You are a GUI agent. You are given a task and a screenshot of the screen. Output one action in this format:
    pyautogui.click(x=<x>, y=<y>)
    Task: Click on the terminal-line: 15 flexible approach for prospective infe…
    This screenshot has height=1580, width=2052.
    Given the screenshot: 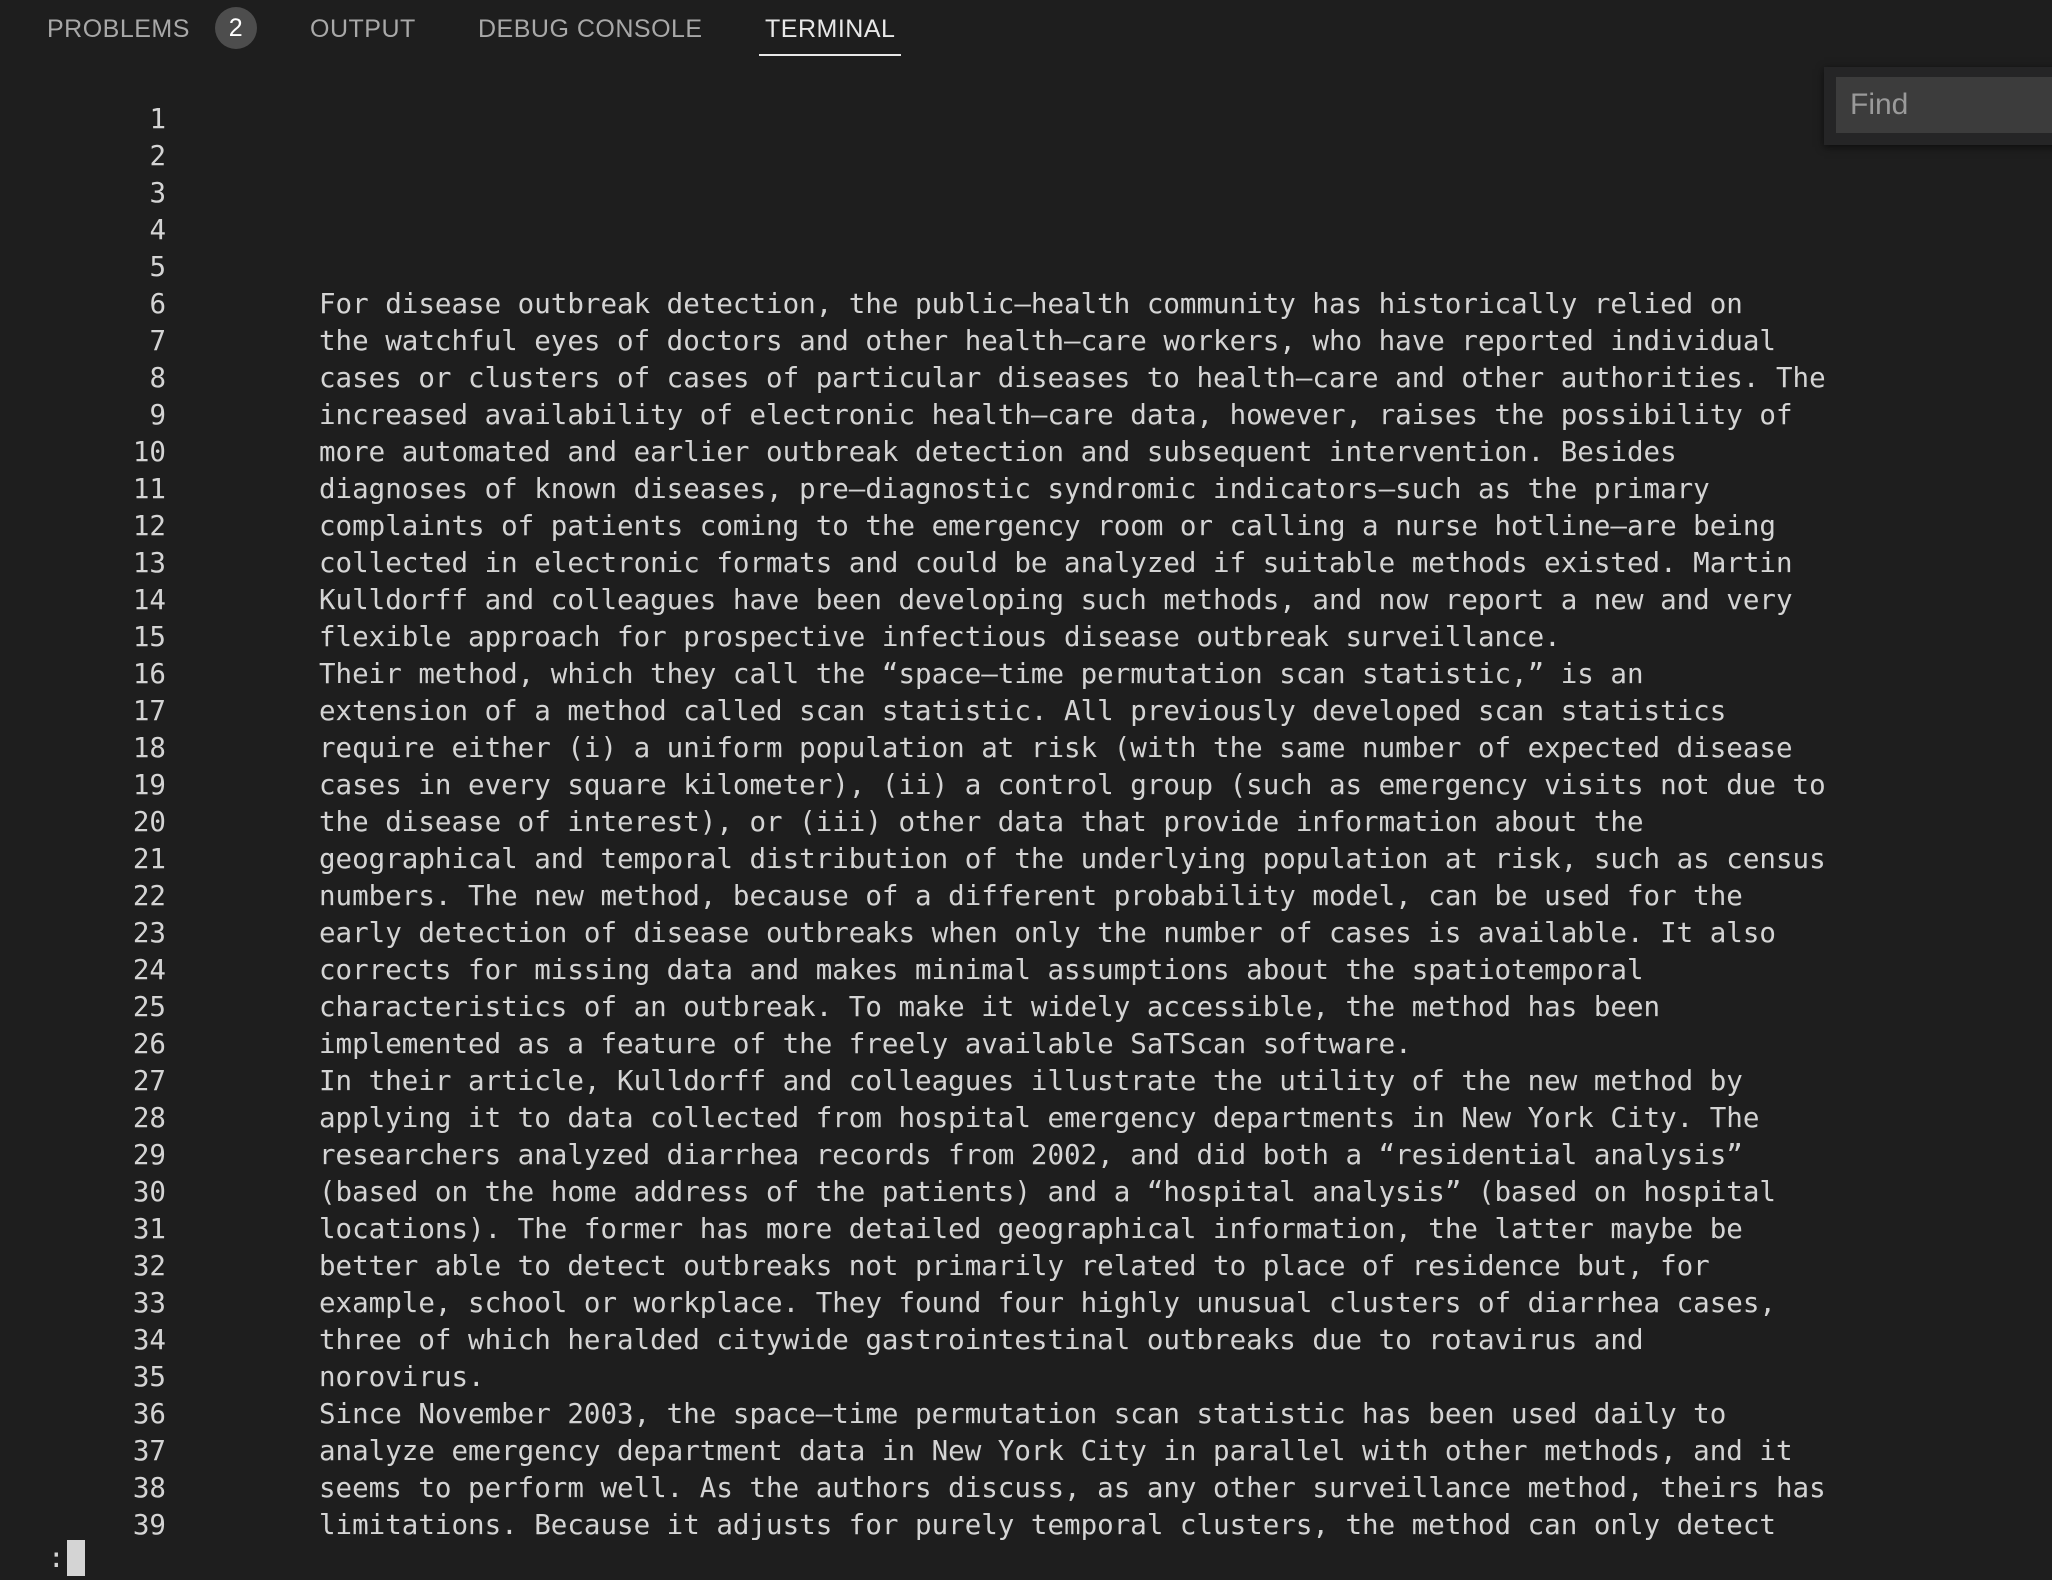 What is the action you would take?
    pyautogui.click(x=950, y=637)
    